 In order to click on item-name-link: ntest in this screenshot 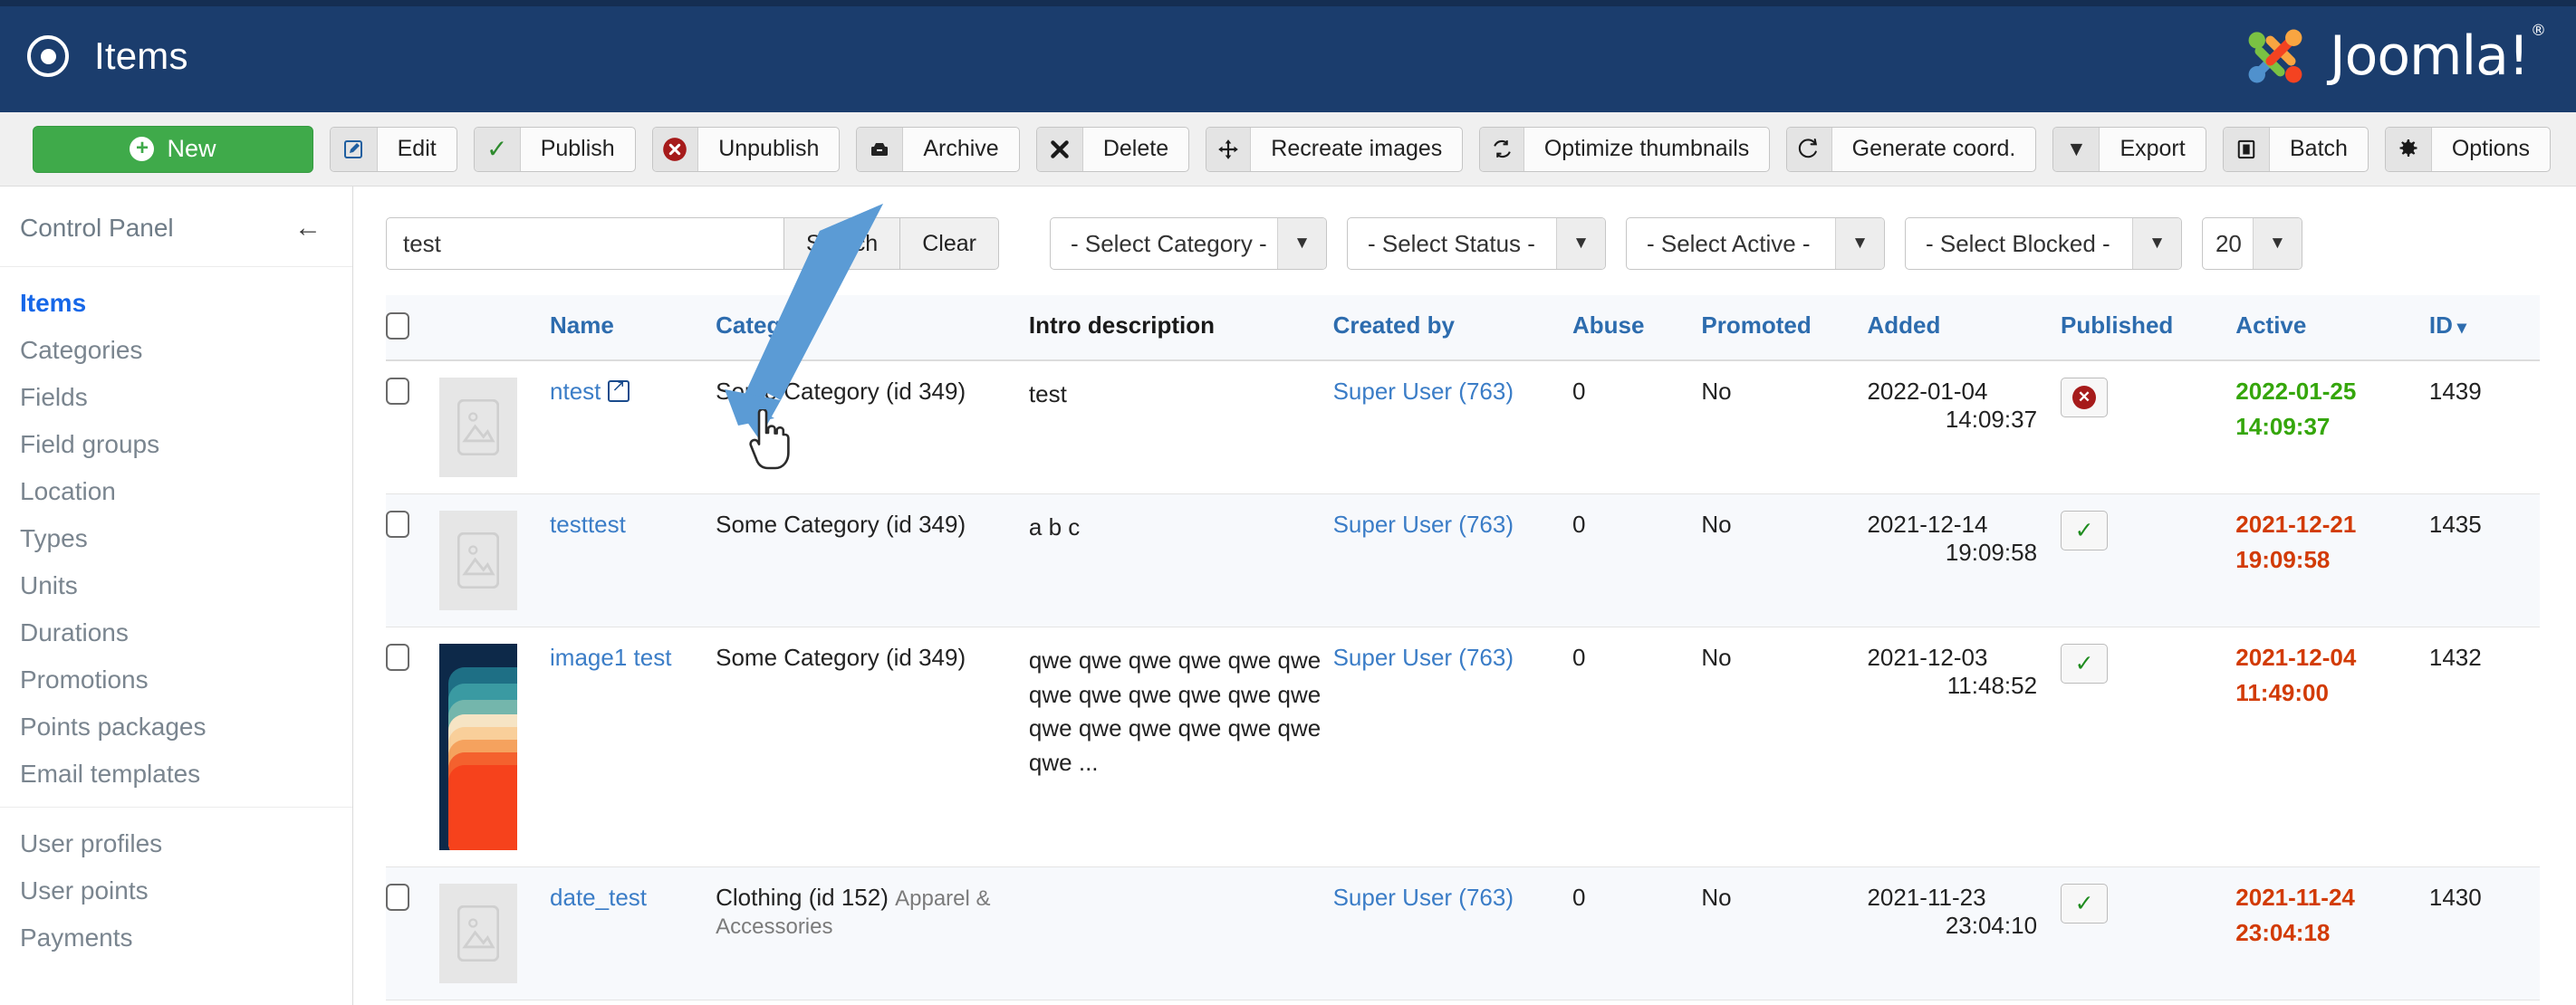, I will do `click(575, 391)`.